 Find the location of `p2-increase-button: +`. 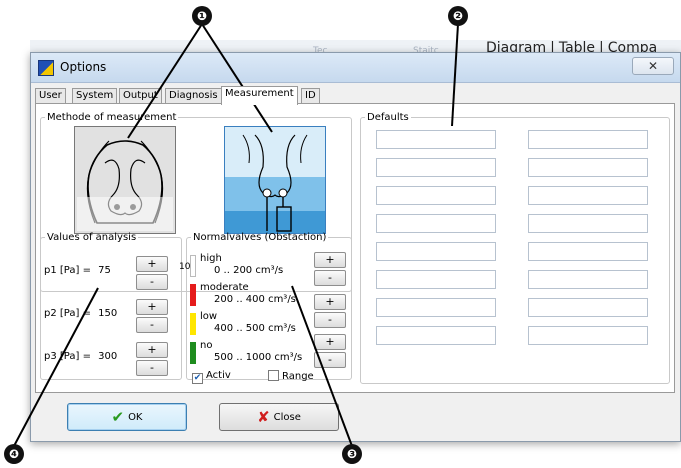

p2-increase-button: + is located at coordinates (152, 307).